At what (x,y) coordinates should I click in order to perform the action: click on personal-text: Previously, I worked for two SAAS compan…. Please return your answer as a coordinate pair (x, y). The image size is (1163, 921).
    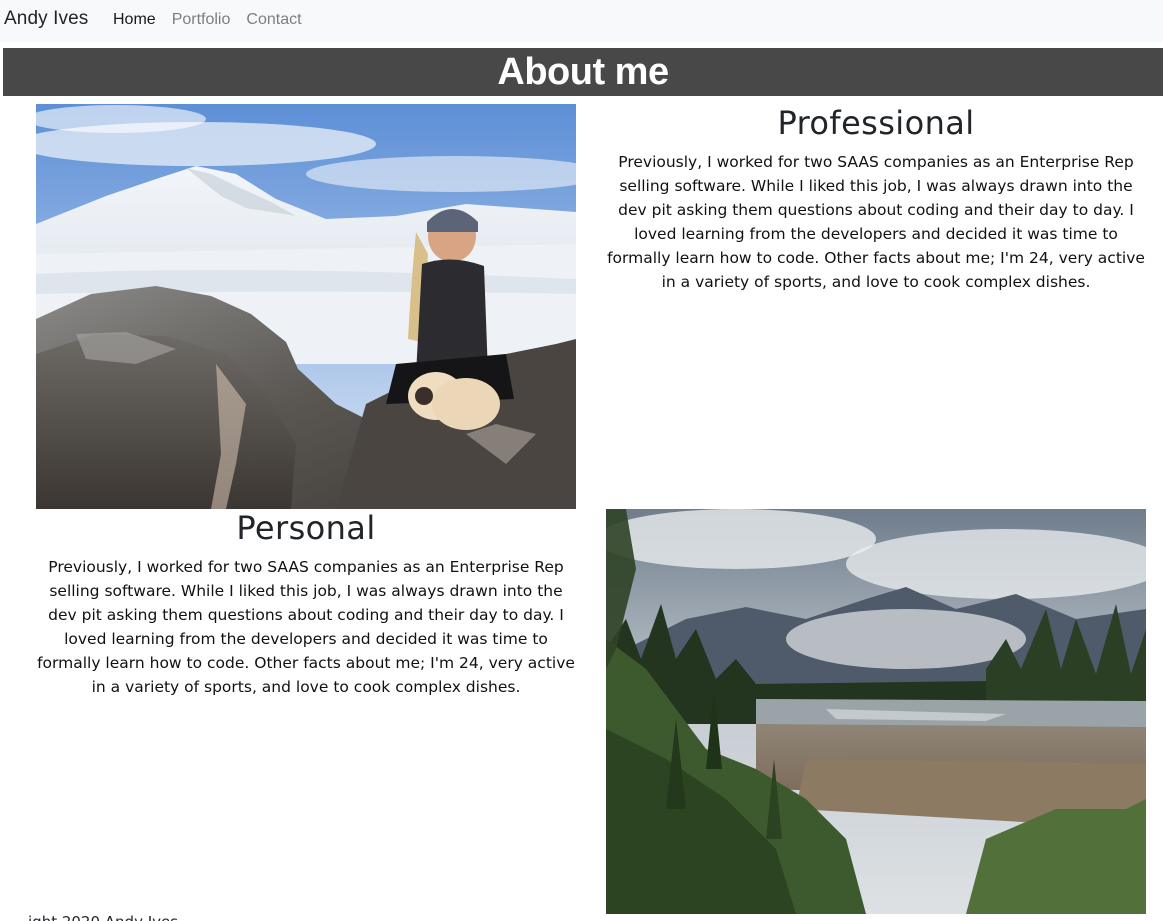
    Looking at the image, I should click on (306, 627).